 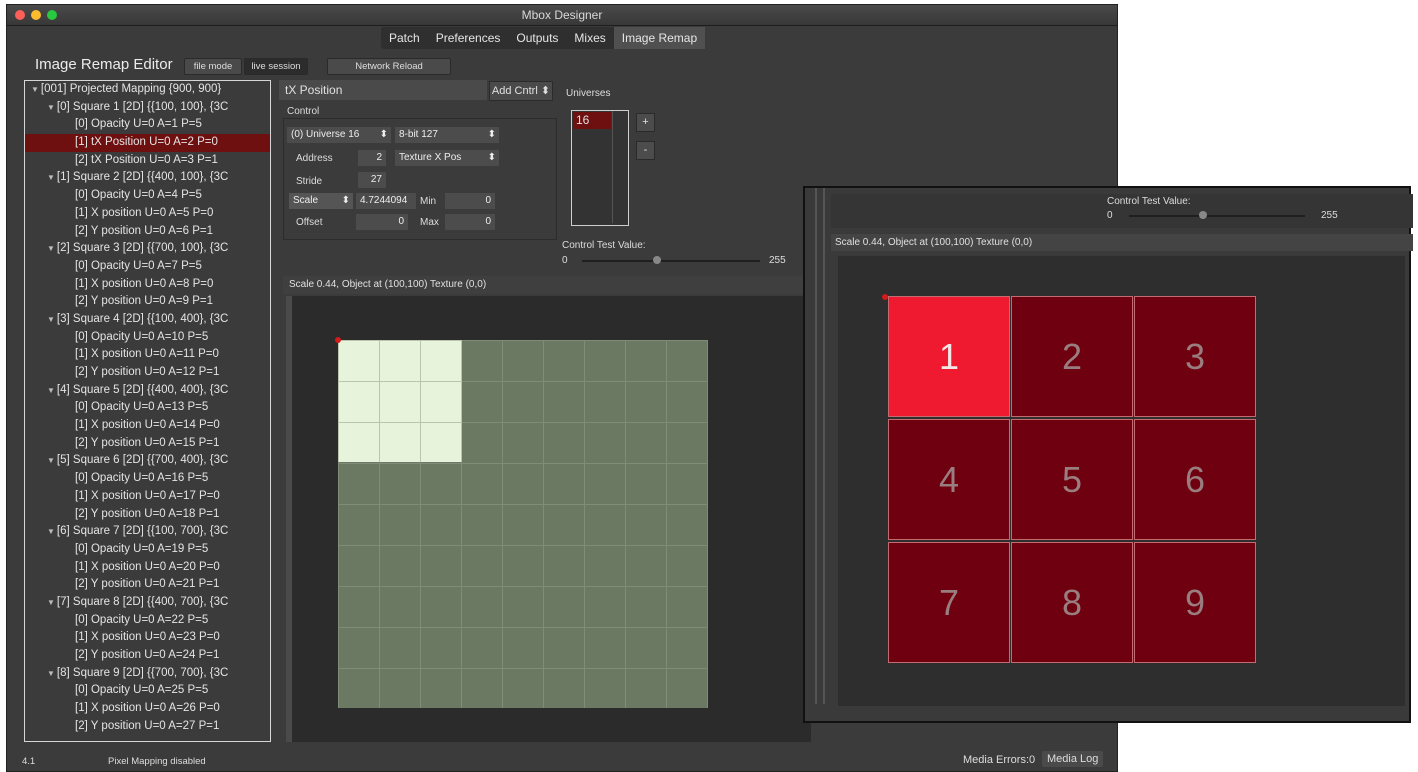 What do you see at coordinates (949, 356) in the screenshot?
I see `remap-square: 1` at bounding box center [949, 356].